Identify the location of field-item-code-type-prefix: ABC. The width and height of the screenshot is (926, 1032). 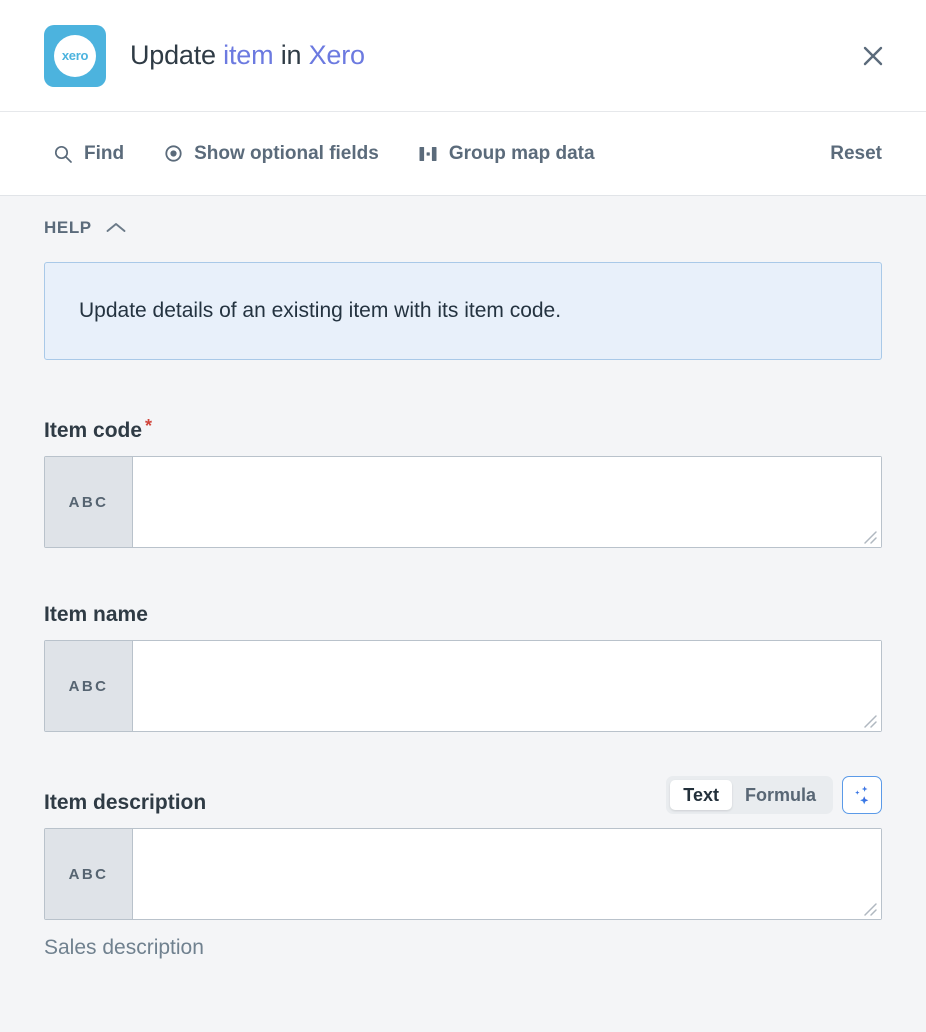
(89, 502).